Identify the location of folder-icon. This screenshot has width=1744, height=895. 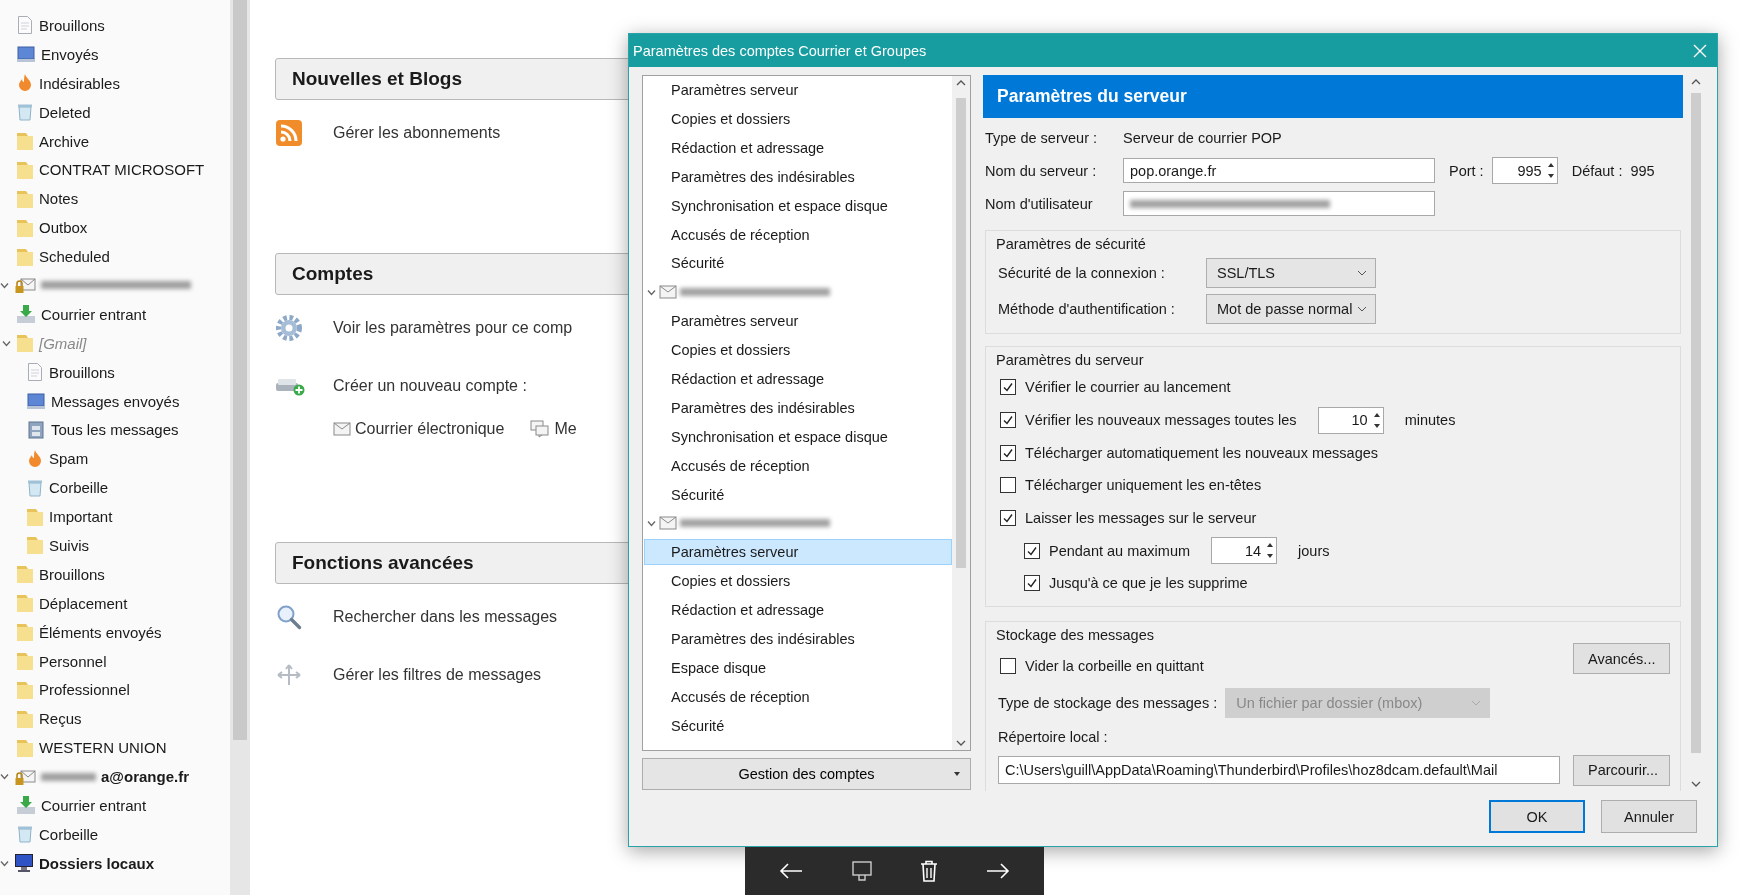
(25, 747).